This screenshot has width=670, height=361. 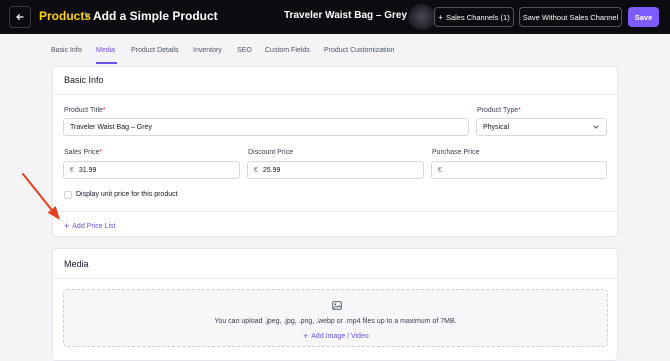 What do you see at coordinates (155, 16) in the screenshot?
I see `page-title: Add a Simple Product` at bounding box center [155, 16].